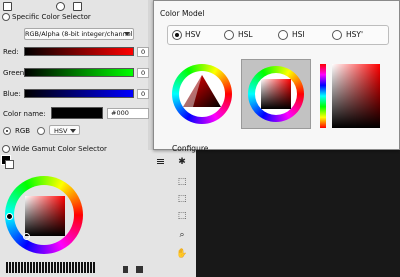 Image resolution: width=400 pixels, height=277 pixels. I want to click on blue-slider, so click(79, 93).